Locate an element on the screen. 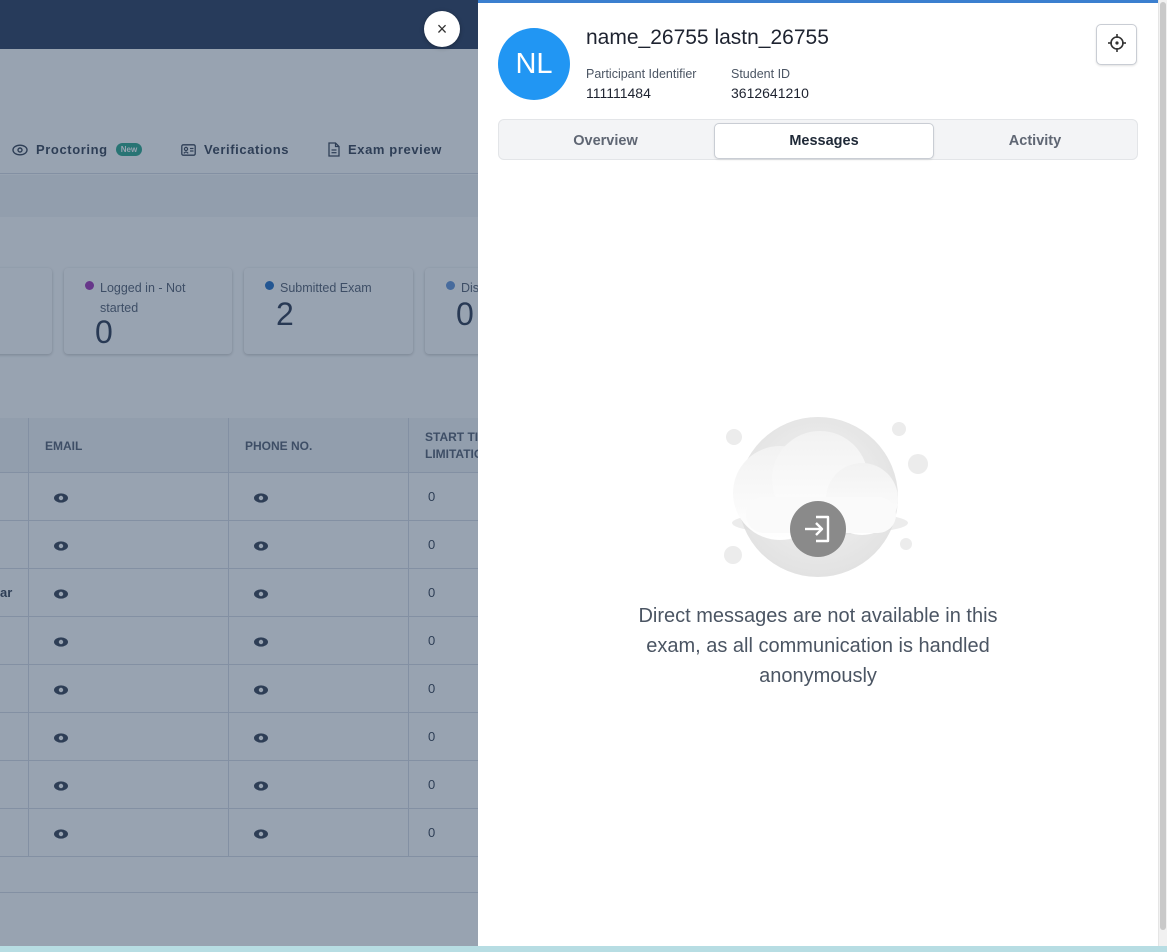 The width and height of the screenshot is (1167, 952). close-icon: × is located at coordinates (442, 28).